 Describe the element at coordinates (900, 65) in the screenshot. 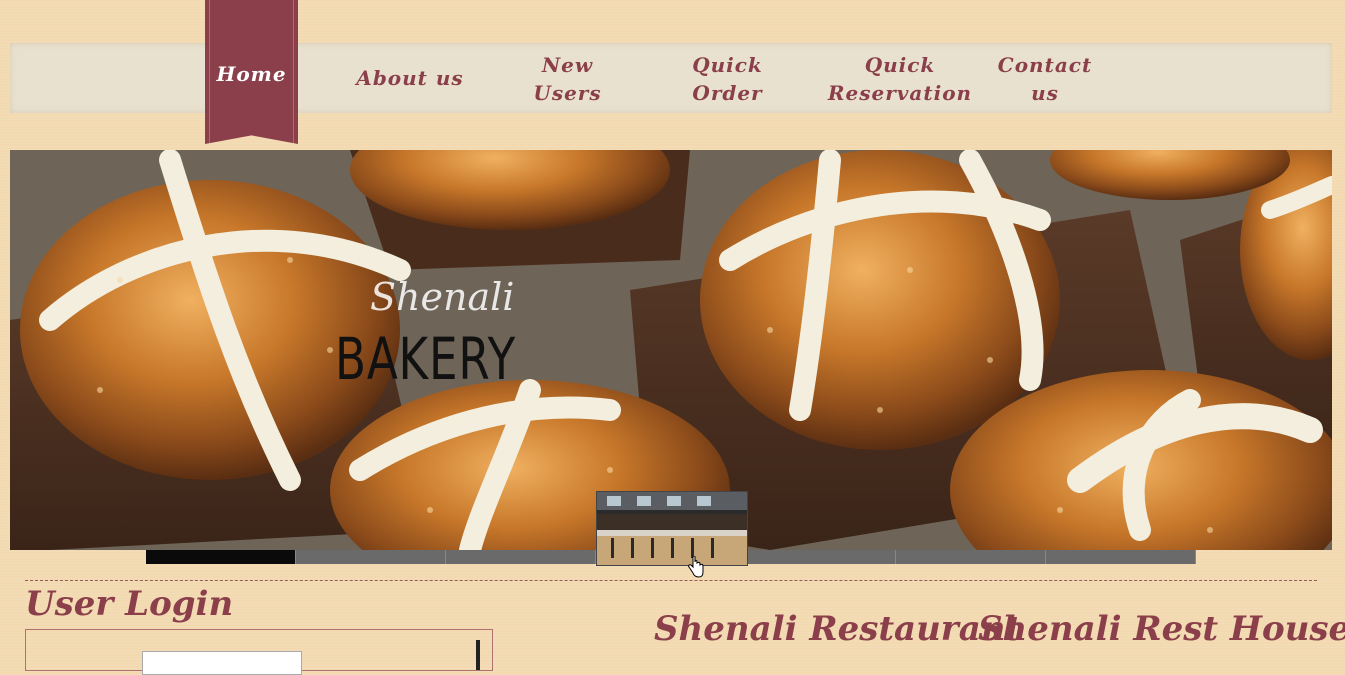

I see `nav-quick-reservation-line1: Quick` at that location.